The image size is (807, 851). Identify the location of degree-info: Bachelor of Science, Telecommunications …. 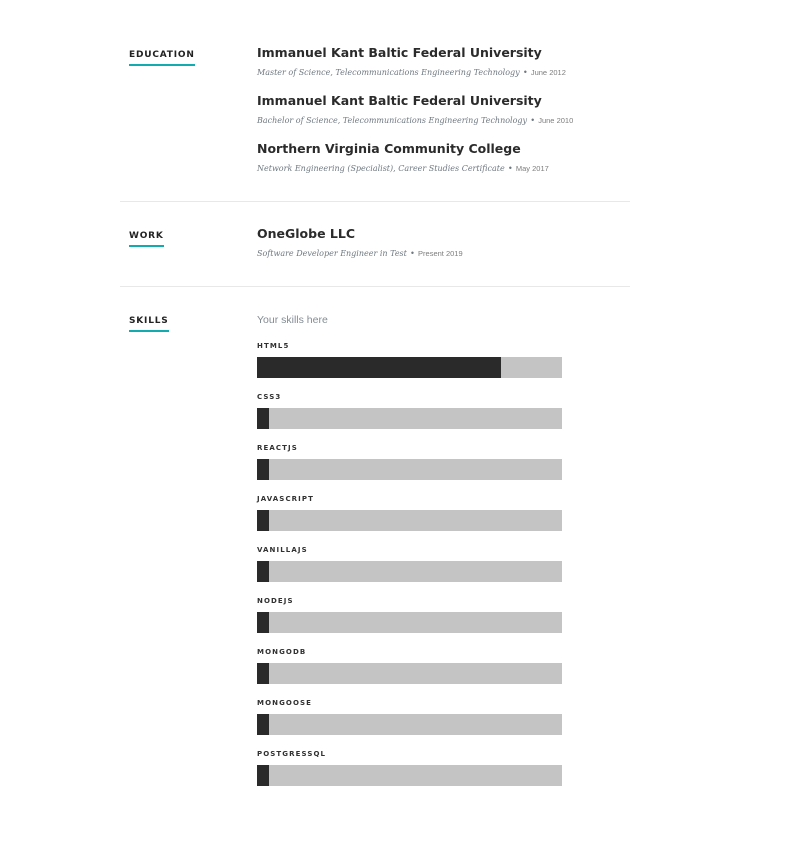
(415, 120).